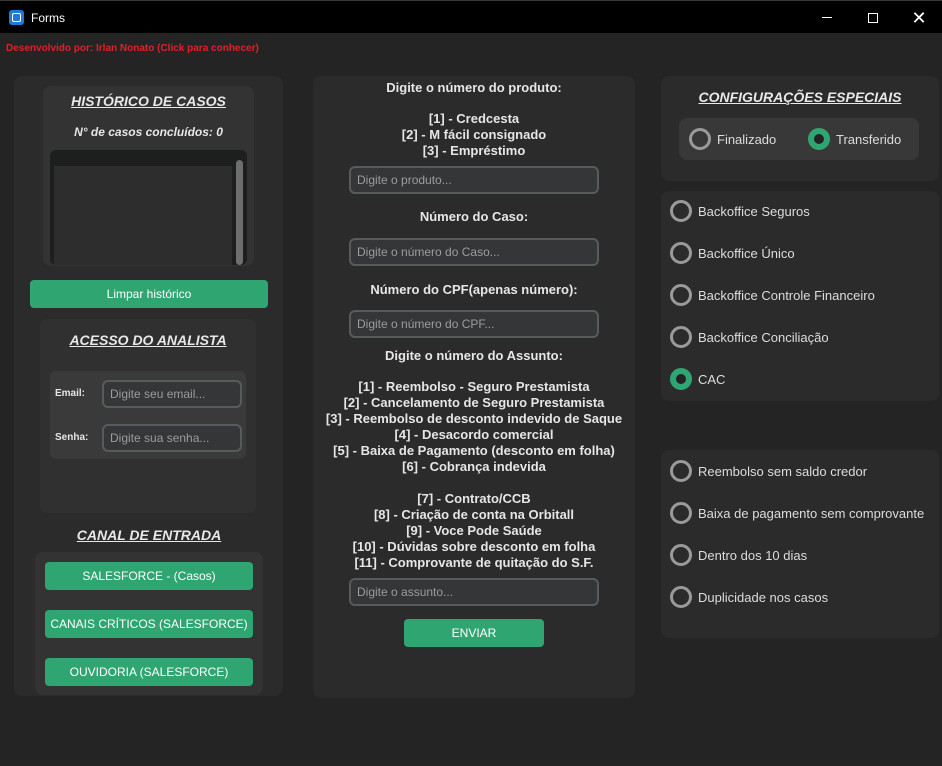 The image size is (942, 766). Describe the element at coordinates (811, 513) in the screenshot. I see `radio-label: Baixa de pagamento sem comprovante` at that location.